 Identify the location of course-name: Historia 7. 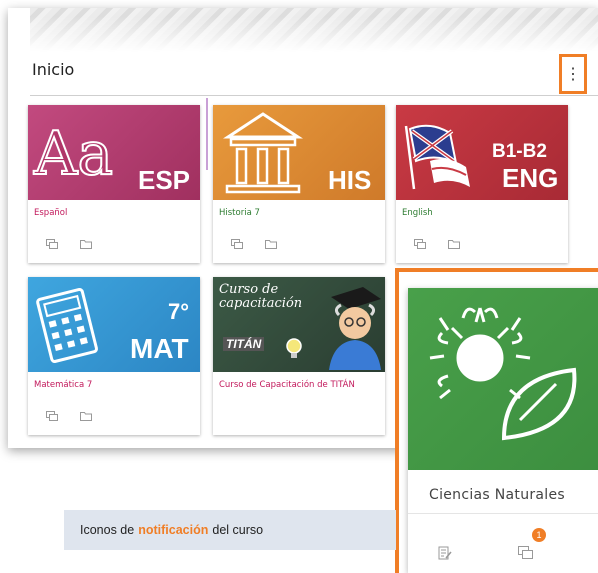
(239, 213).